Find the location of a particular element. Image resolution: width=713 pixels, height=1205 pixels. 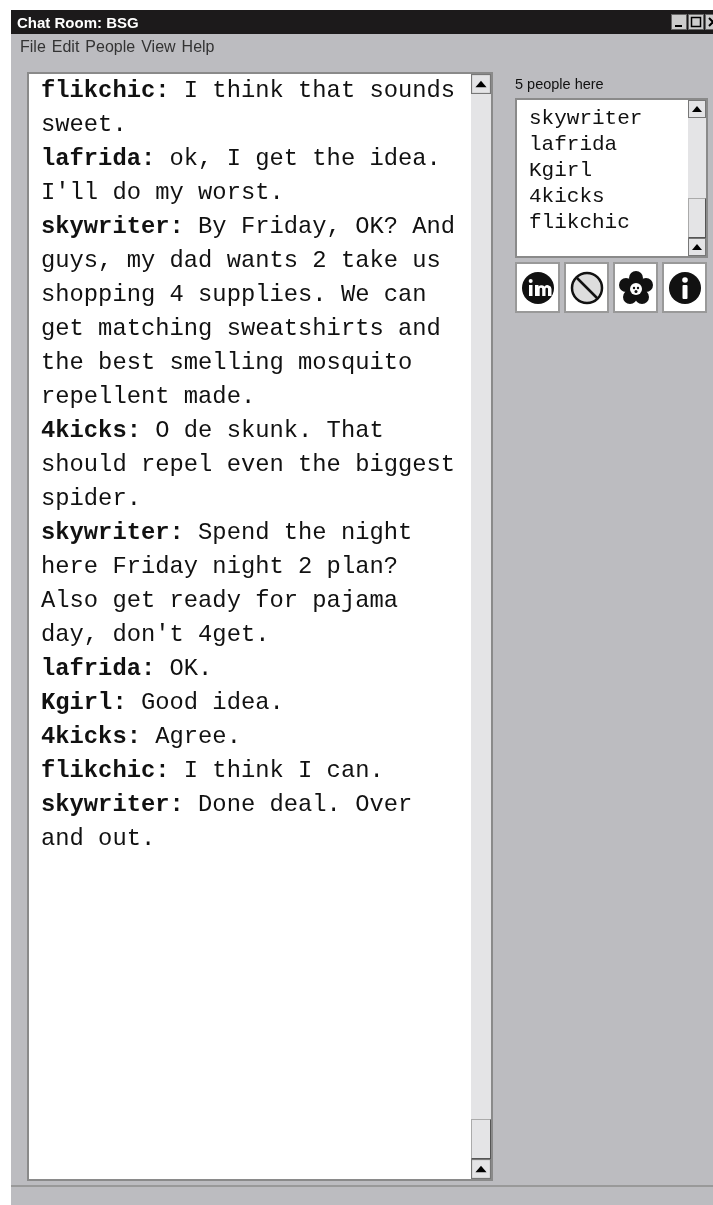

chat-message: lafrida: OK. is located at coordinates (127, 669).